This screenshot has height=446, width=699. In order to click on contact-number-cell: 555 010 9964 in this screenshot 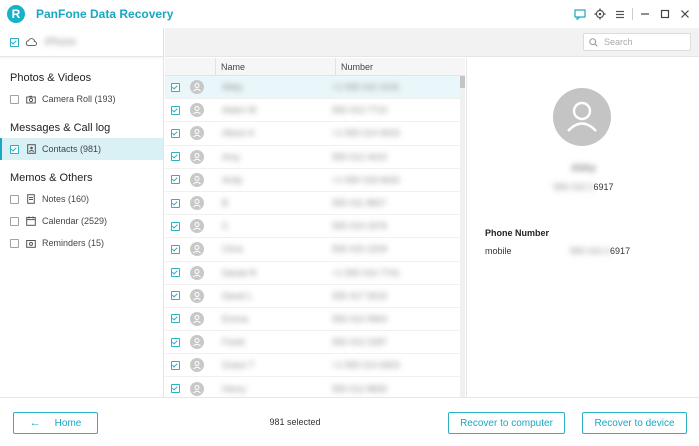, I will do `click(360, 318)`.